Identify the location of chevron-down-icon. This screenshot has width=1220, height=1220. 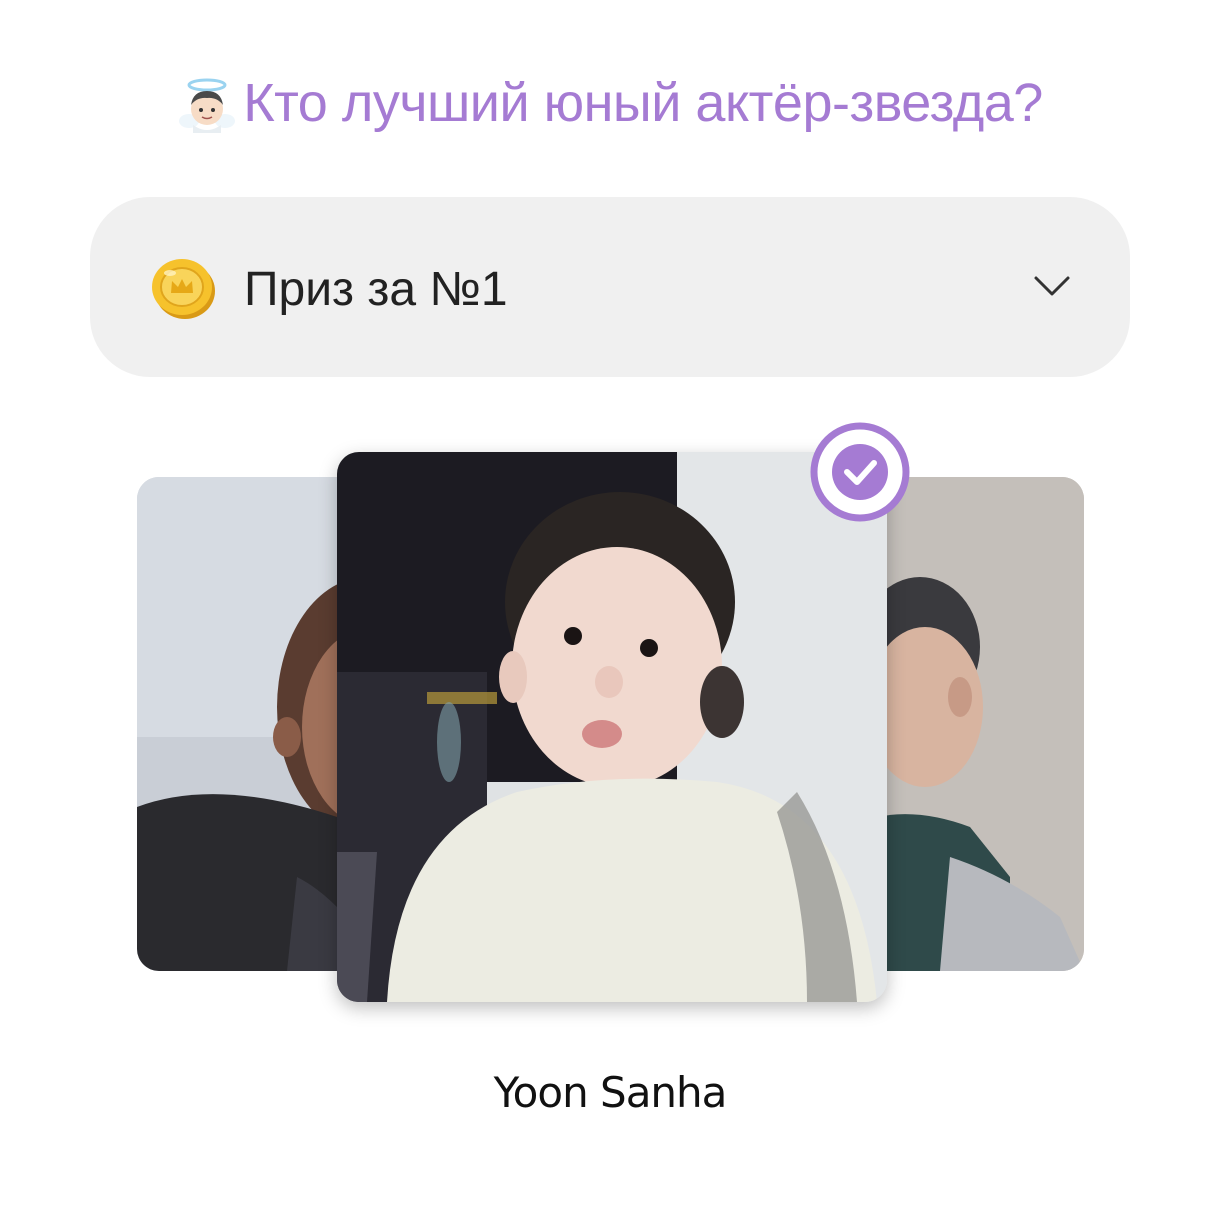
(1052, 286).